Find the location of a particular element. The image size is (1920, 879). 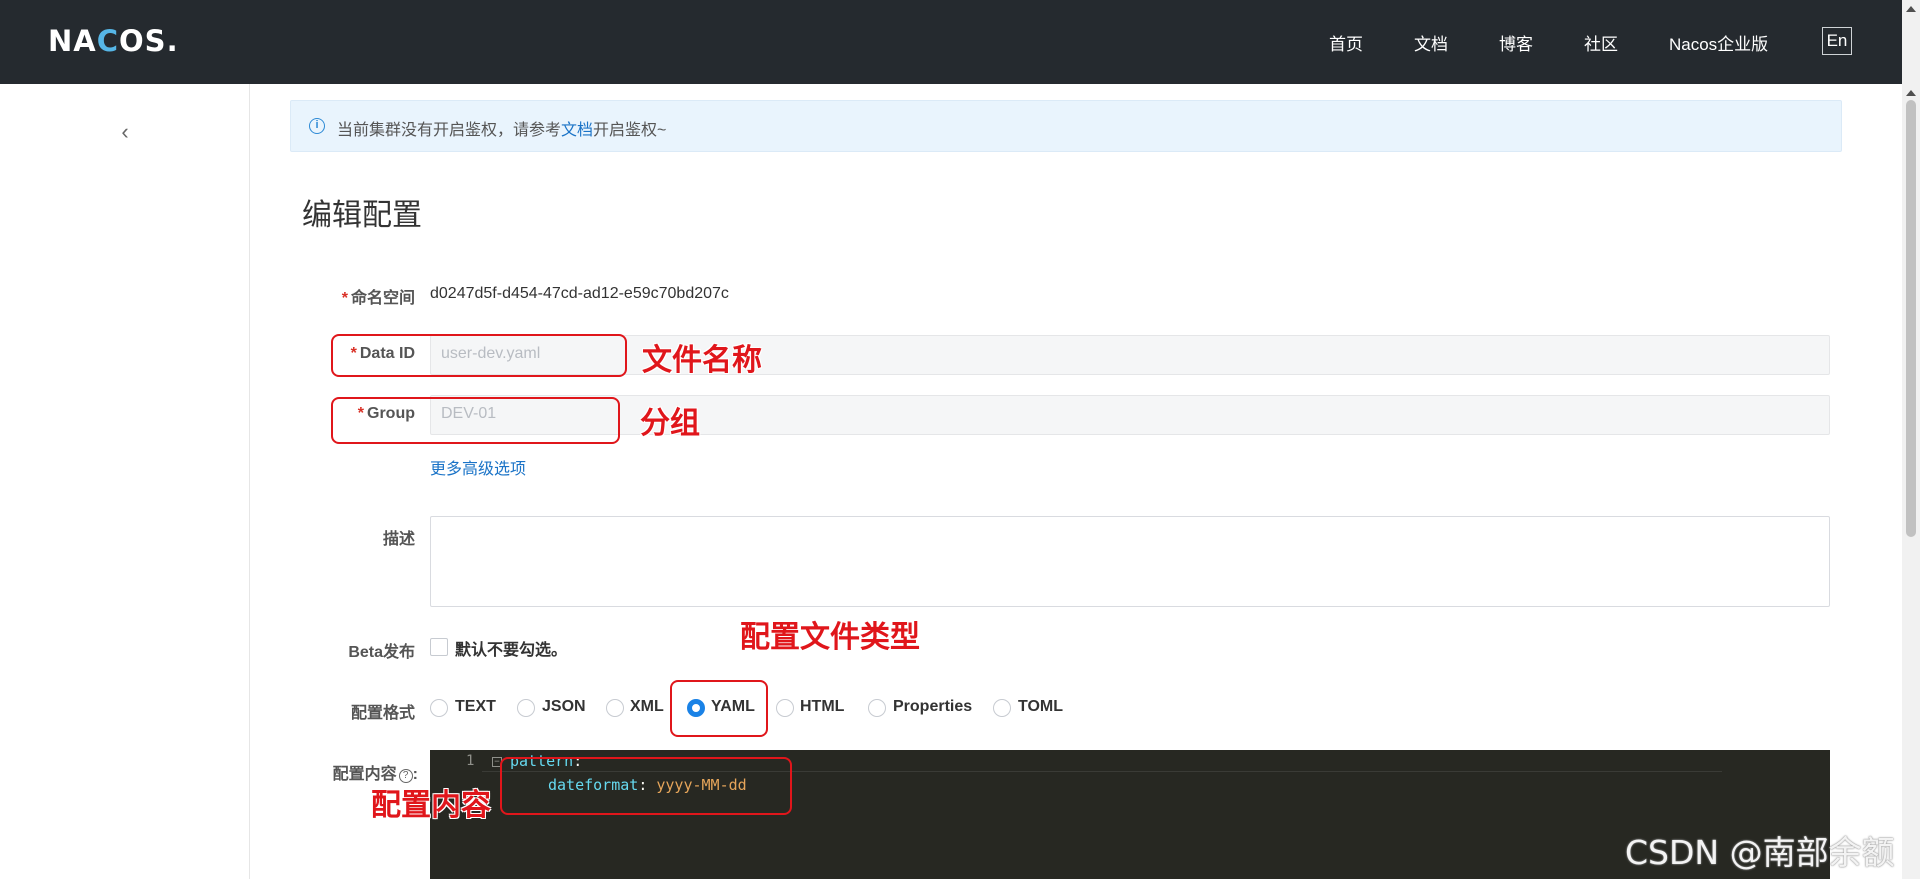

language-switch-button: En is located at coordinates (1837, 41).